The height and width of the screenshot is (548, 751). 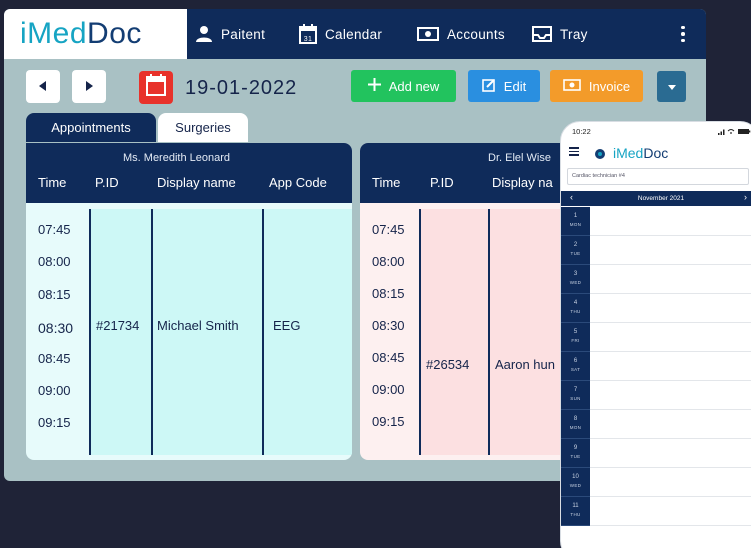 I want to click on doctor-name: Ms. Meredith Leonard, so click(x=176, y=158).